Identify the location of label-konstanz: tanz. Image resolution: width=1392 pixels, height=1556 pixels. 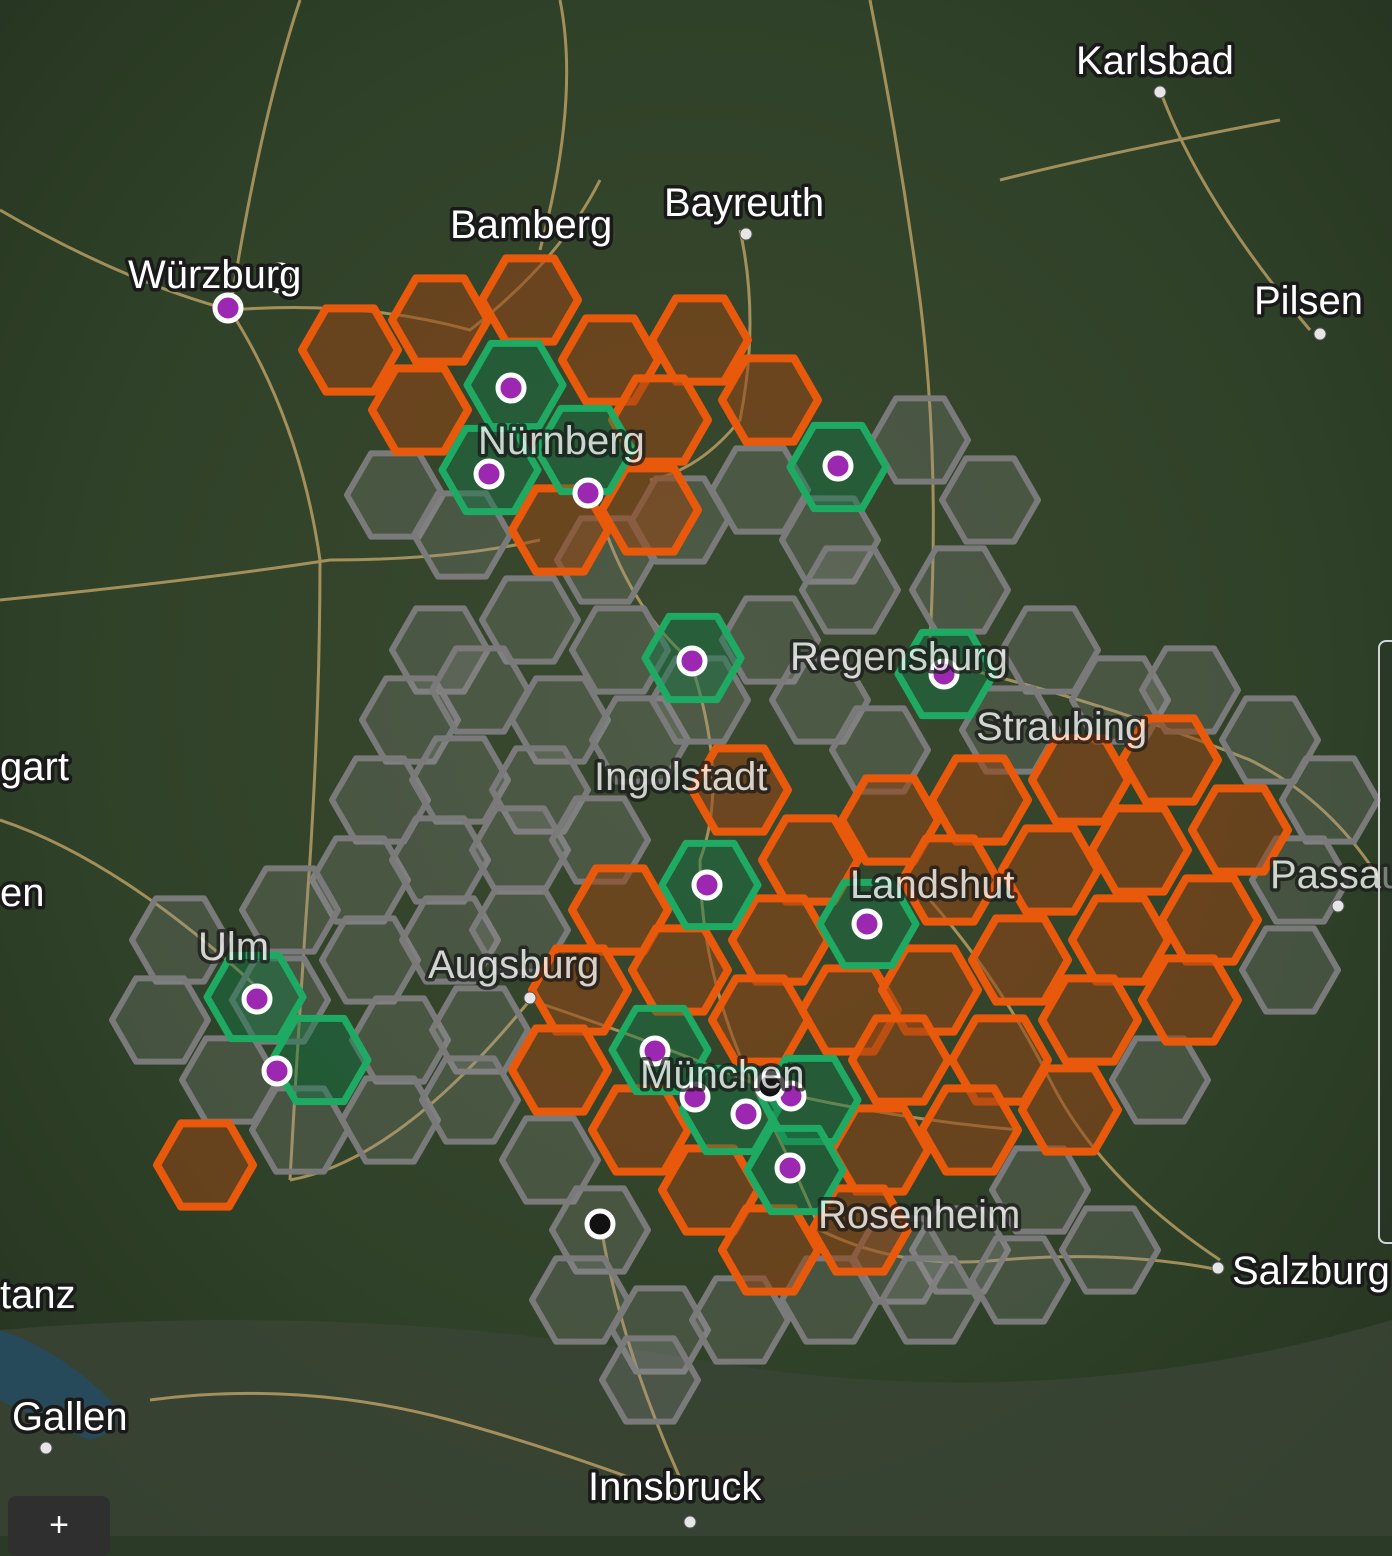
(38, 1295).